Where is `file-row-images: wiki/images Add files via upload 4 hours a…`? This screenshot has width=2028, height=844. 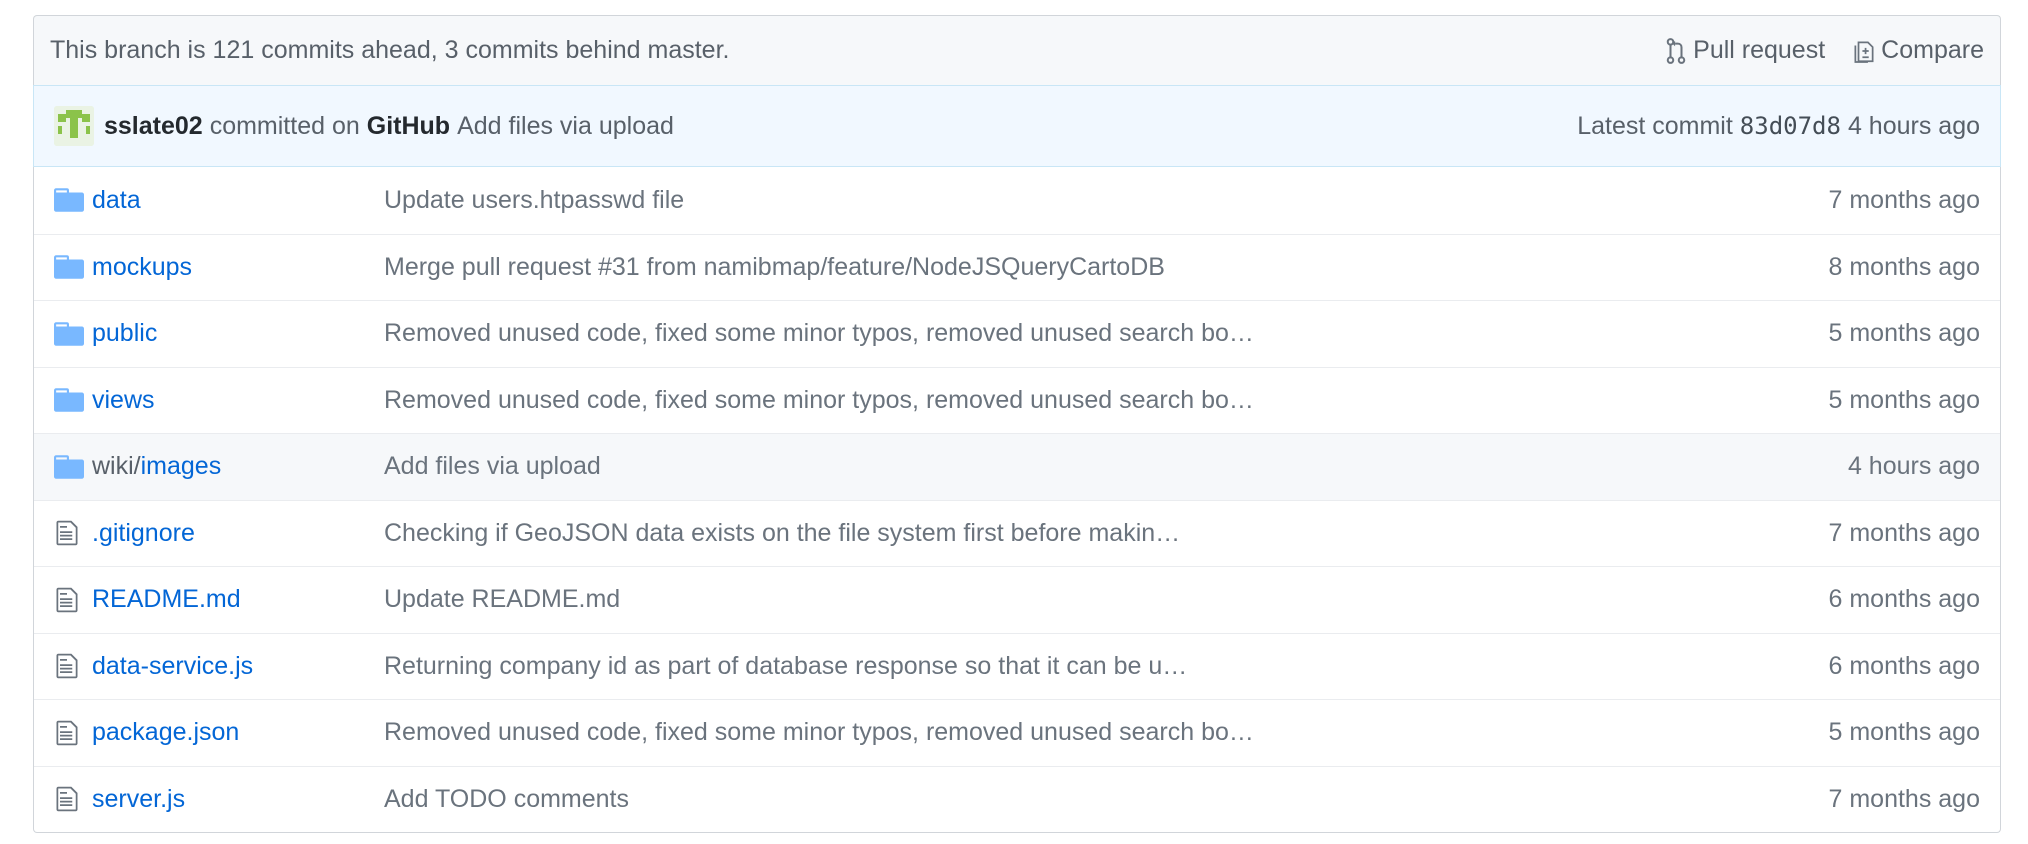 file-row-images: wiki/images Add files via upload 4 hours a… is located at coordinates (1017, 466).